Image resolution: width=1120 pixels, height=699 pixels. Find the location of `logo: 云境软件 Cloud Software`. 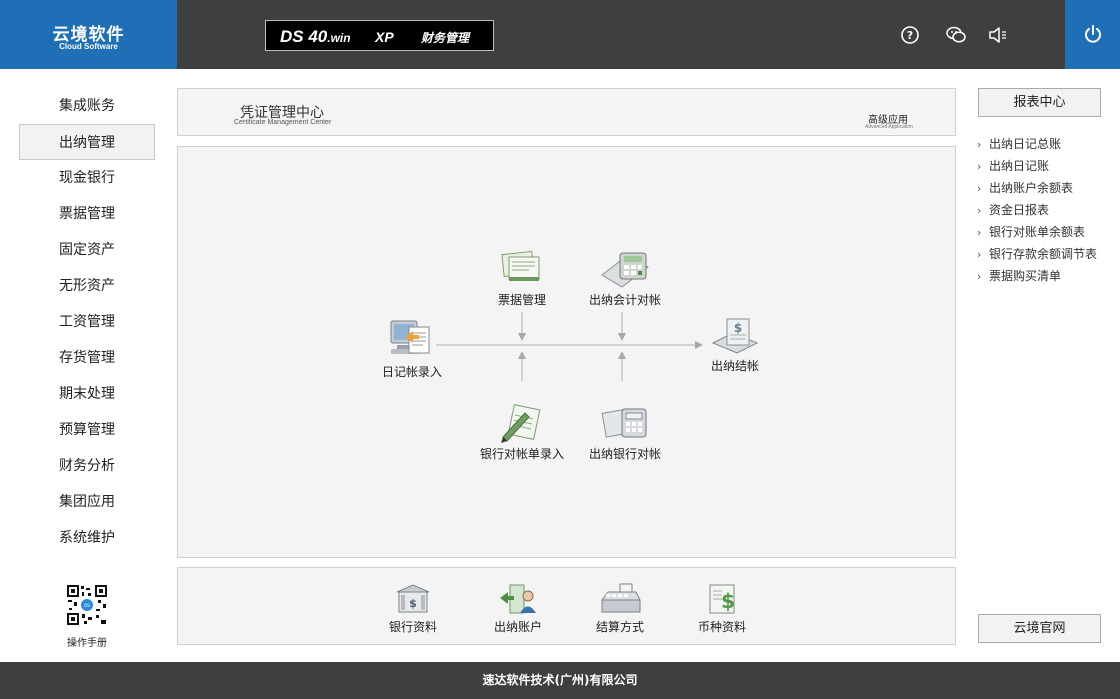

logo: 云境软件 Cloud Software is located at coordinates (88, 34).